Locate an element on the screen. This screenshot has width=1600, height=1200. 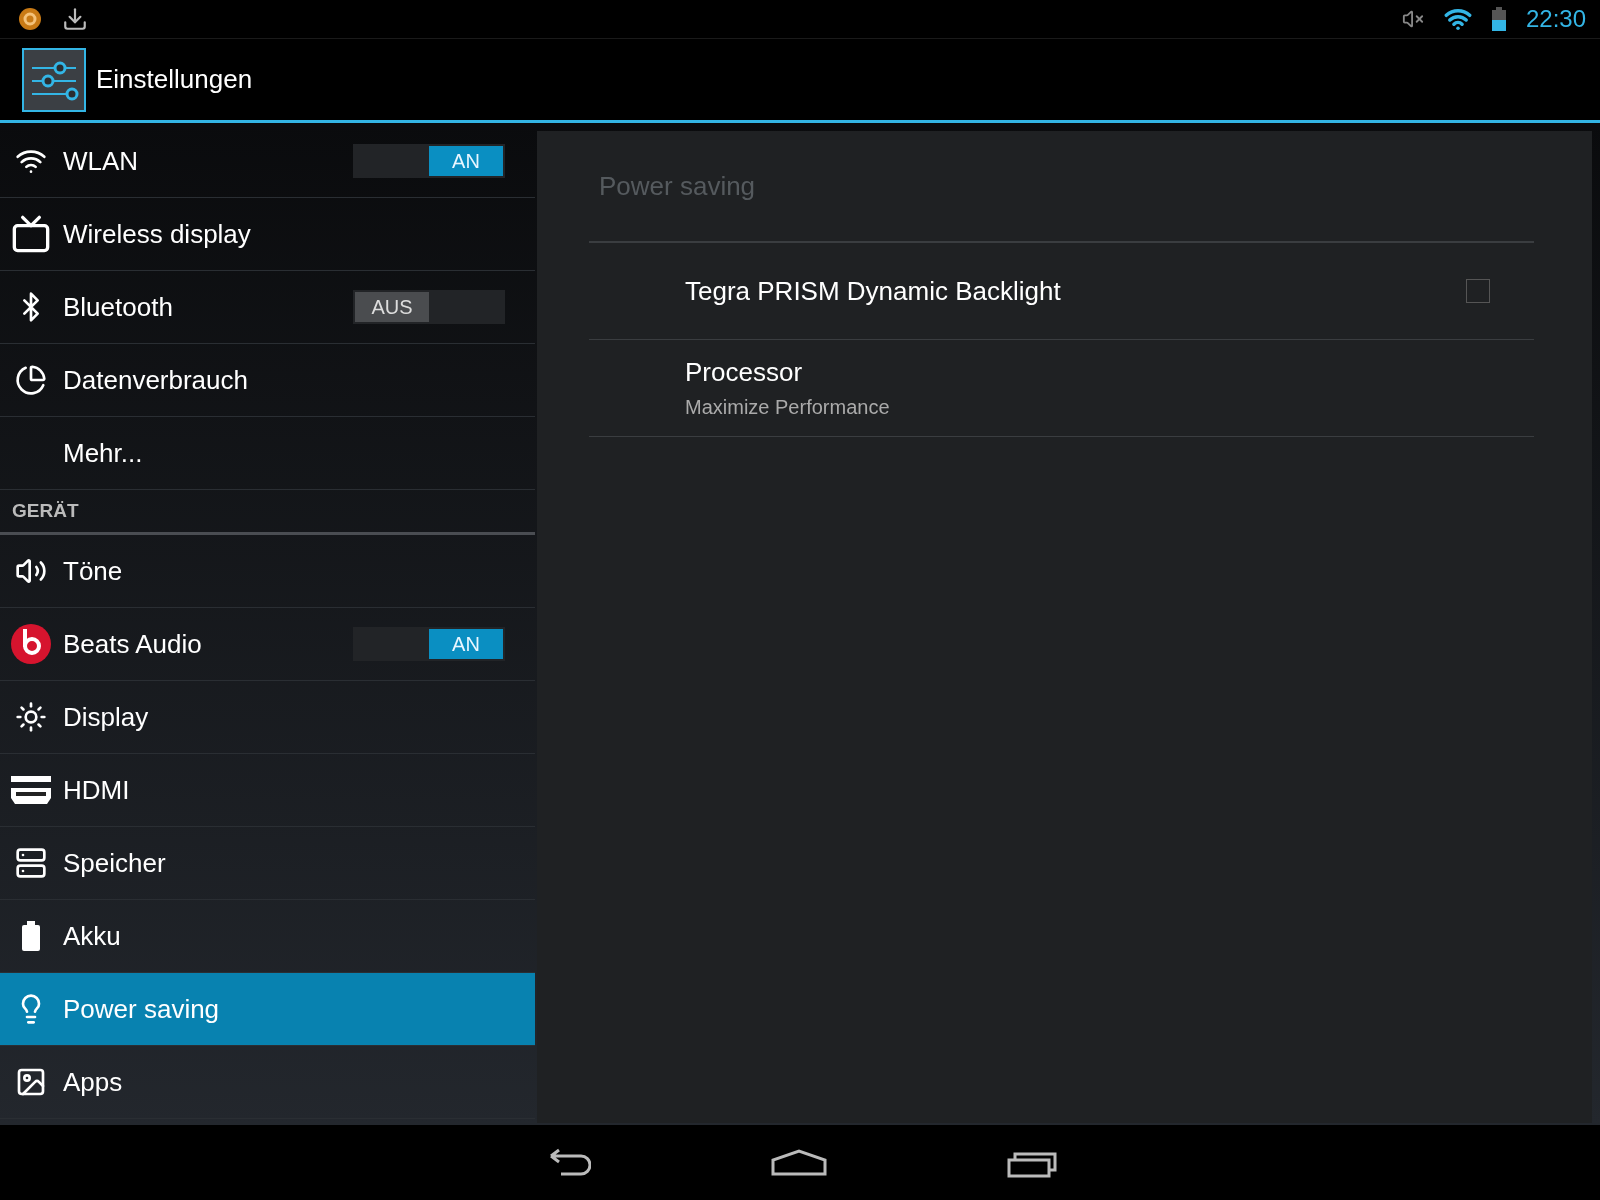
item-label: Wireless display is located at coordinates (157, 234).